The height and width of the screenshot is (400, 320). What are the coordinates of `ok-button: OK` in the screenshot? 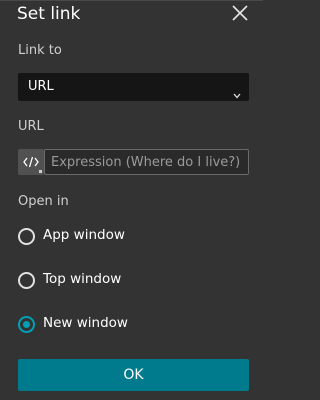 It's located at (133, 375).